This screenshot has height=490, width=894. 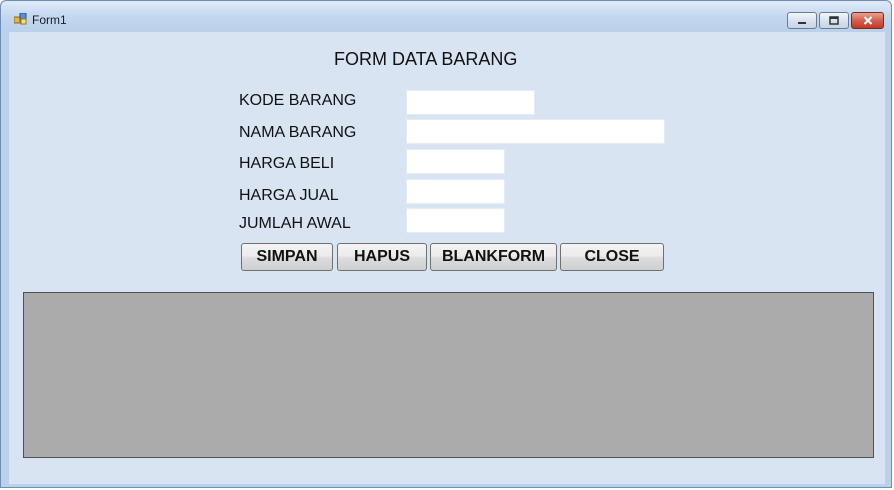 What do you see at coordinates (382, 257) in the screenshot?
I see `hapus-button: HAPUS` at bounding box center [382, 257].